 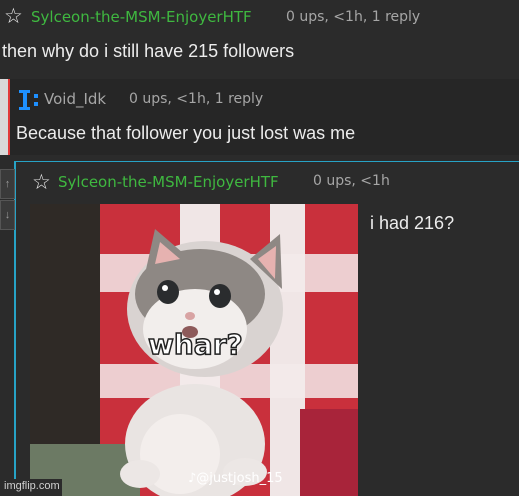 What do you see at coordinates (7, 215) in the screenshot?
I see `downvote-arrow-icon: ↓` at bounding box center [7, 215].